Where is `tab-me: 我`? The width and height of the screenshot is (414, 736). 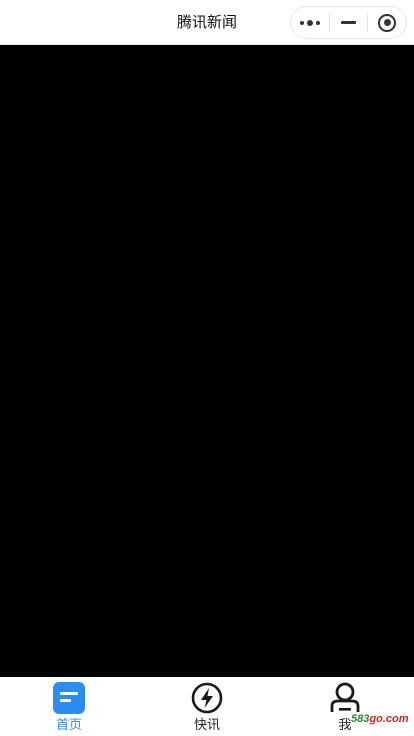
tab-me: 我 is located at coordinates (345, 706).